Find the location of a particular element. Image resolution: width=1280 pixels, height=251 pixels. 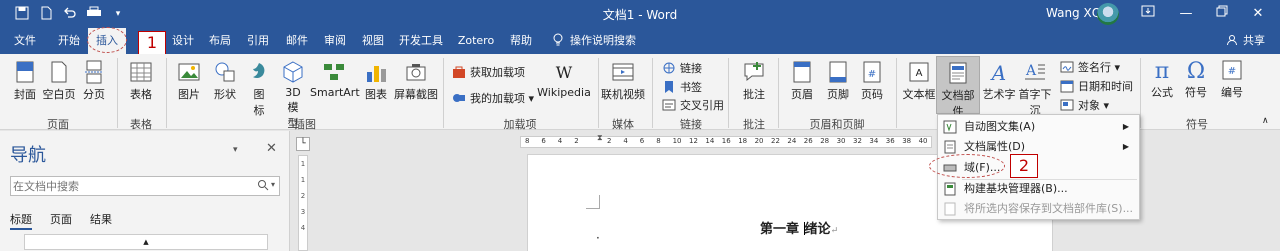

comment-button: 批注 is located at coordinates (754, 81).